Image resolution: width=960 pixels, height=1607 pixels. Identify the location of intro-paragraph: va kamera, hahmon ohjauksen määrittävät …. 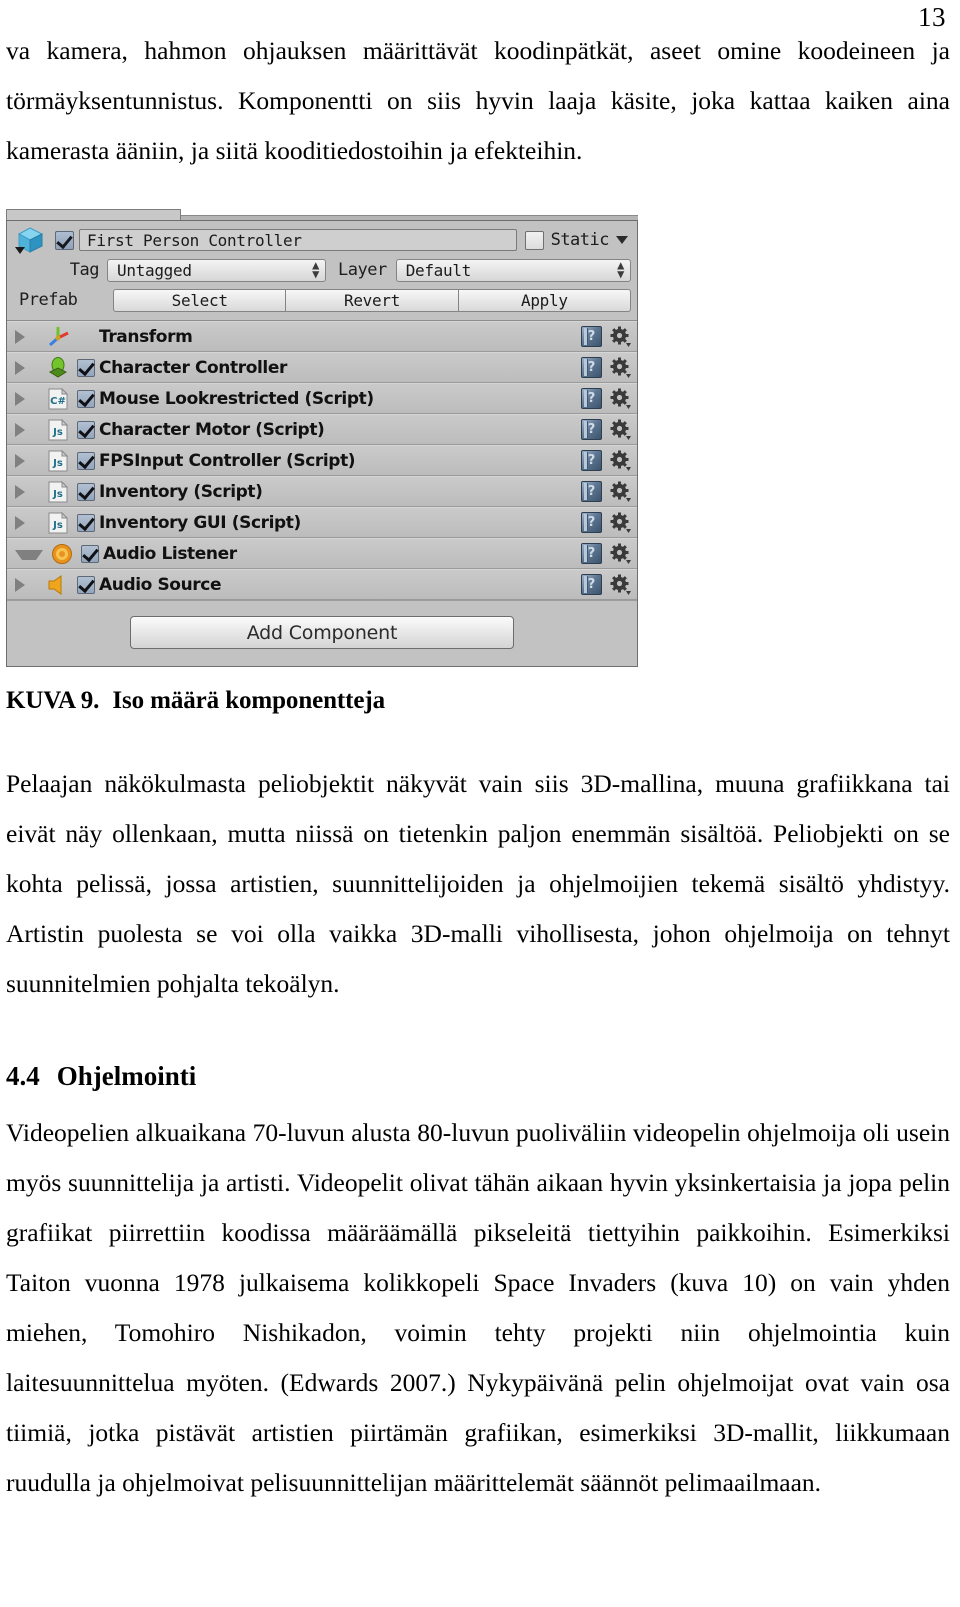
(478, 100).